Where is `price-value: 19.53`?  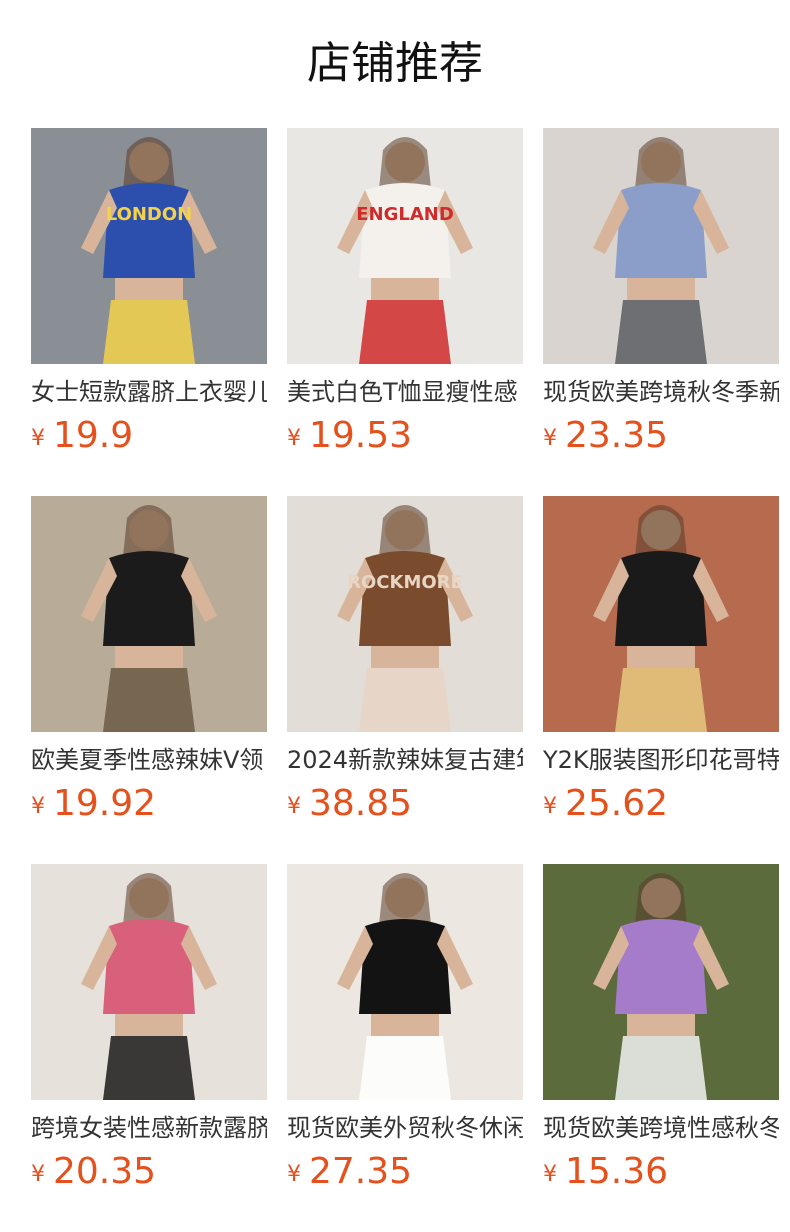 price-value: 19.53 is located at coordinates (361, 435).